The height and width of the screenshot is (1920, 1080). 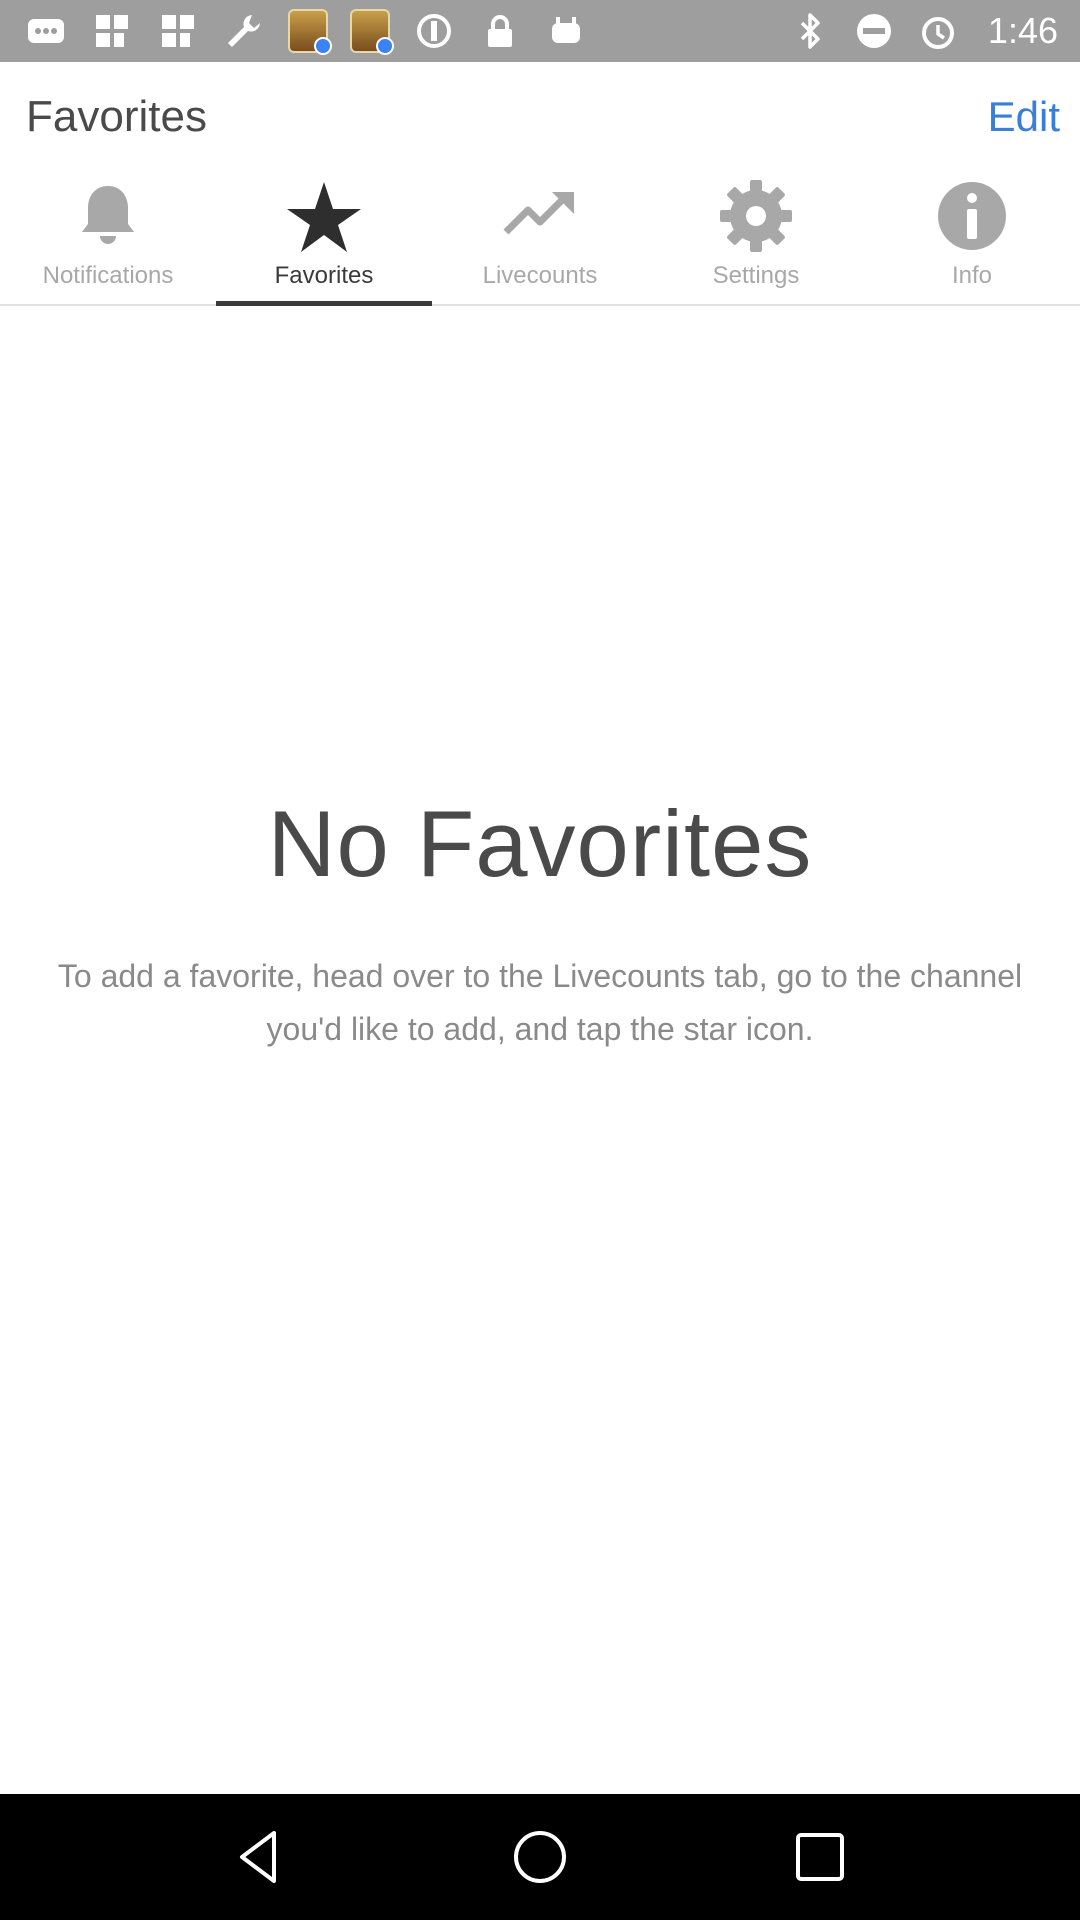 I want to click on do-not-disturb-icon, so click(x=874, y=31).